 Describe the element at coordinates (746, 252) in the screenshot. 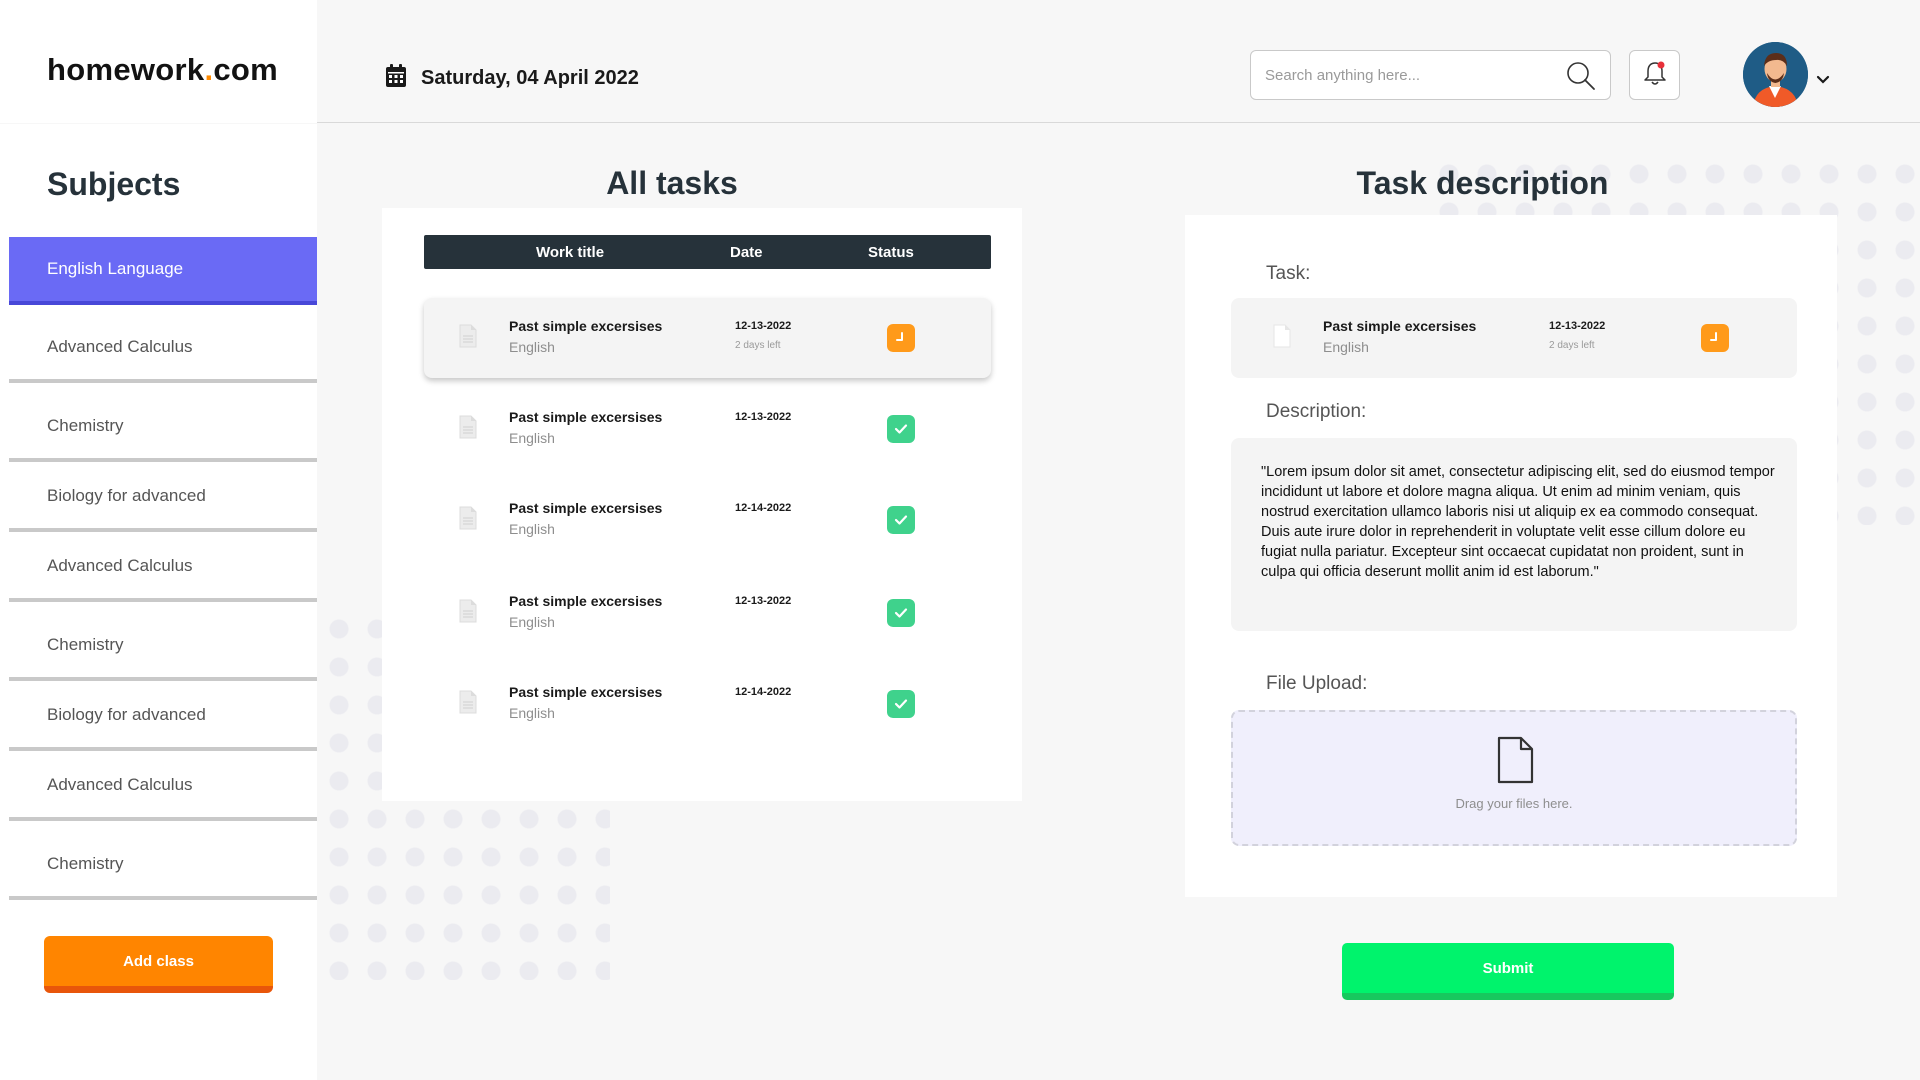

I see `column-header-date: Date` at that location.